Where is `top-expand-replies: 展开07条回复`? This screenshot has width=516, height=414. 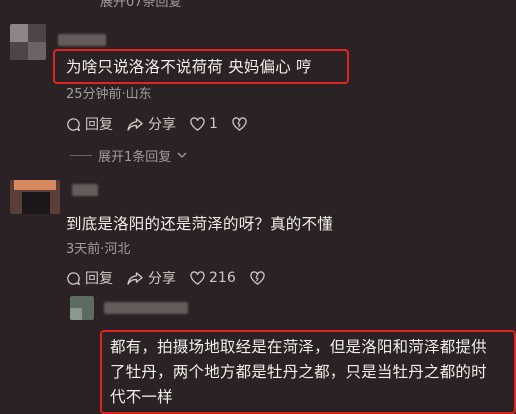
top-expand-replies: 展开07条回复 is located at coordinates (141, 5).